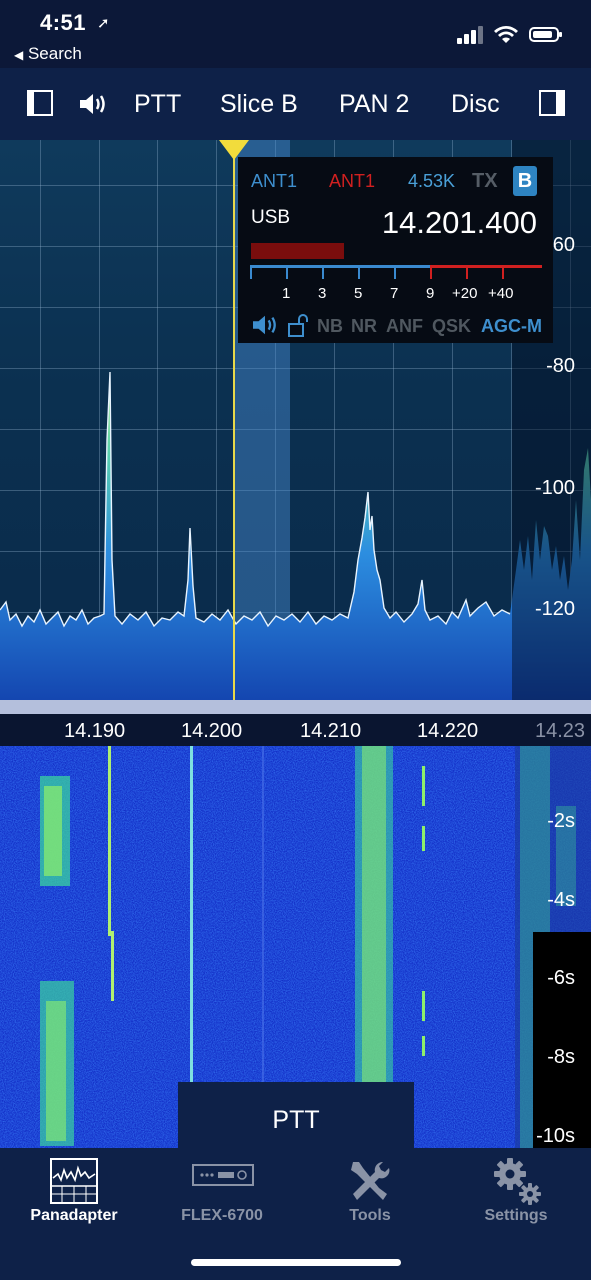  What do you see at coordinates (561, 900) in the screenshot?
I see `waterfall-time-label: -4s` at bounding box center [561, 900].